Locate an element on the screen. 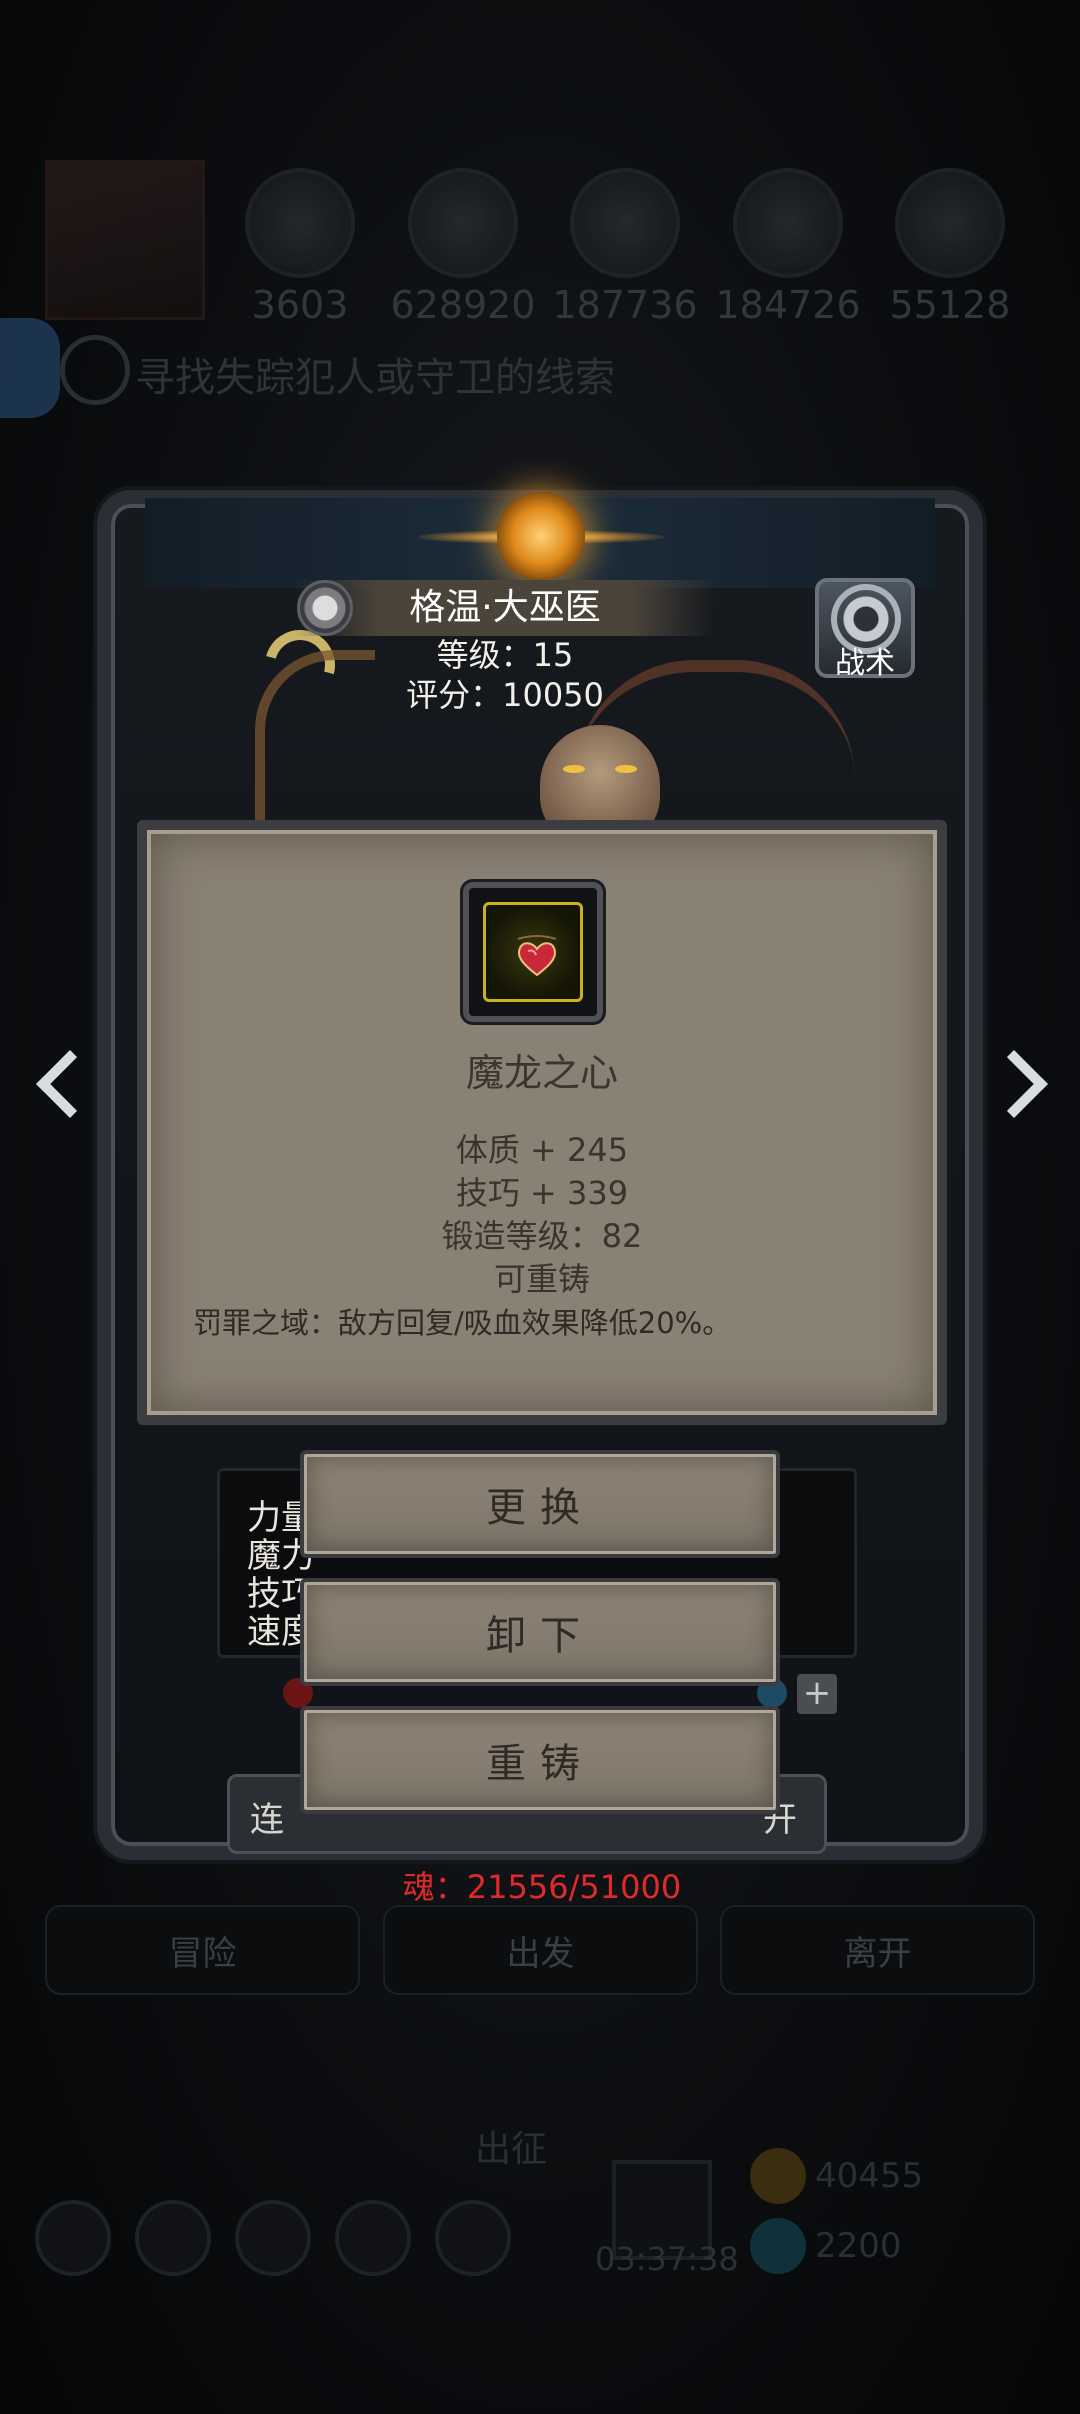  unequip-button: 卸下 is located at coordinates (540, 1632).